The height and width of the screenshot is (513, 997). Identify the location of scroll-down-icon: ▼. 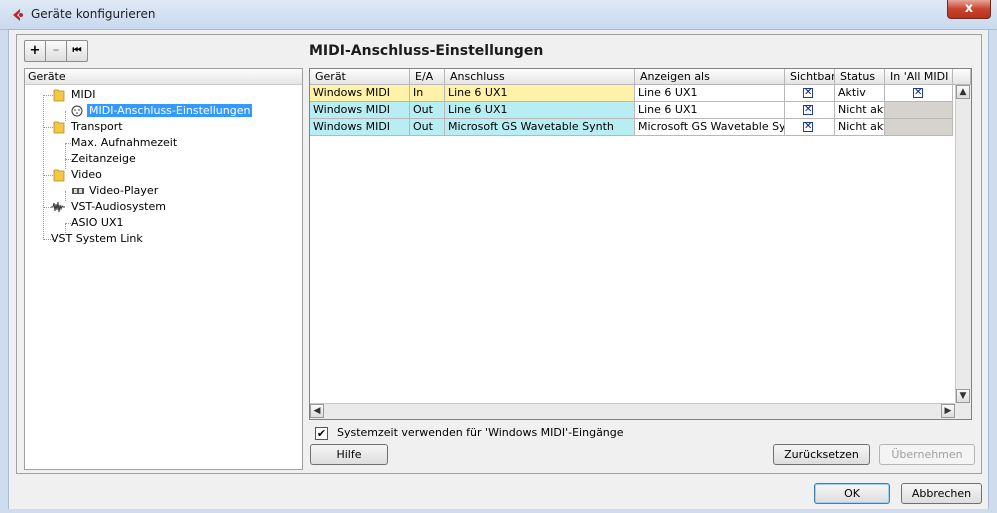
(963, 396).